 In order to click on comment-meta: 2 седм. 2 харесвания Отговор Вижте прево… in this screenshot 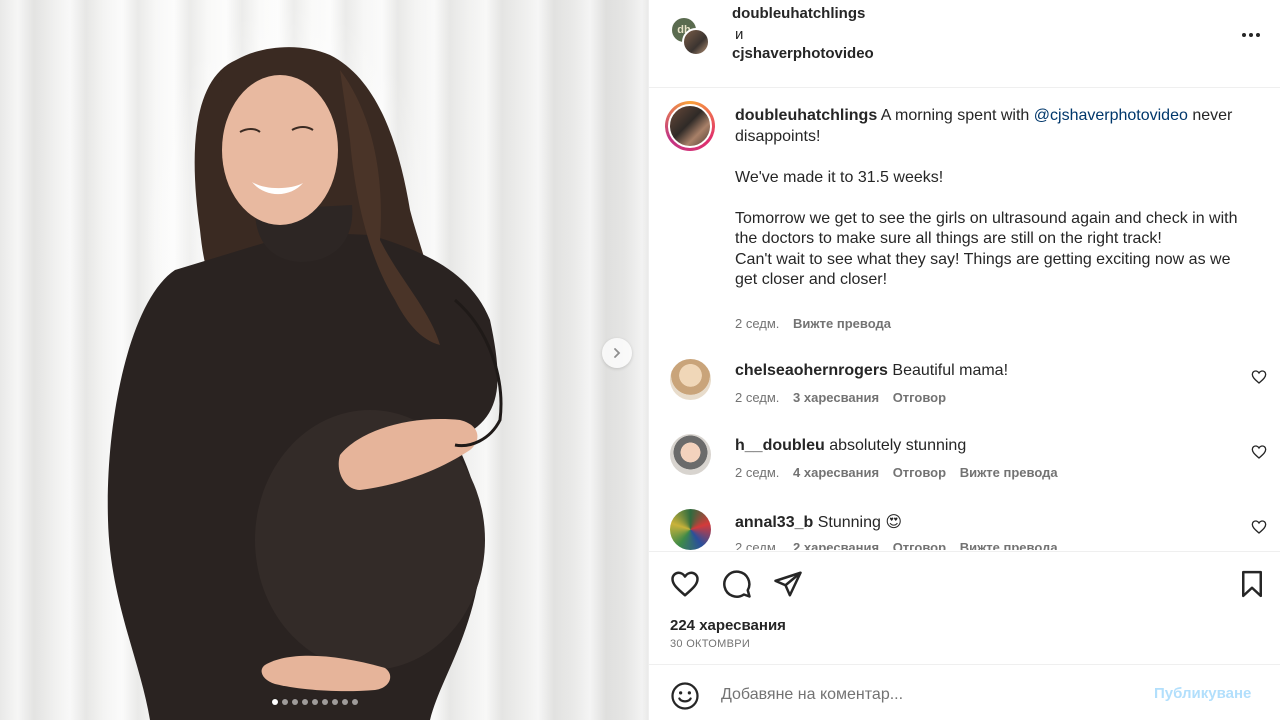, I will do `click(896, 545)`.